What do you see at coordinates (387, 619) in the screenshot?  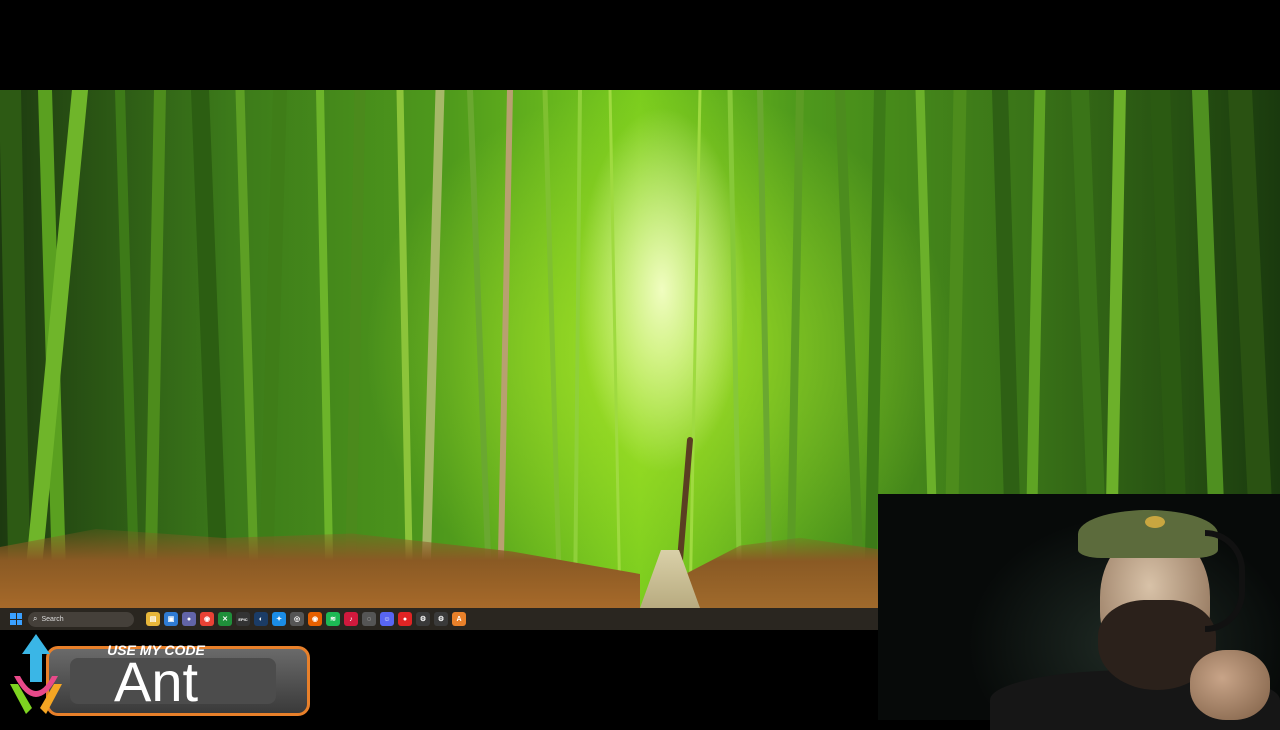 I see `discord-icon: ☺` at bounding box center [387, 619].